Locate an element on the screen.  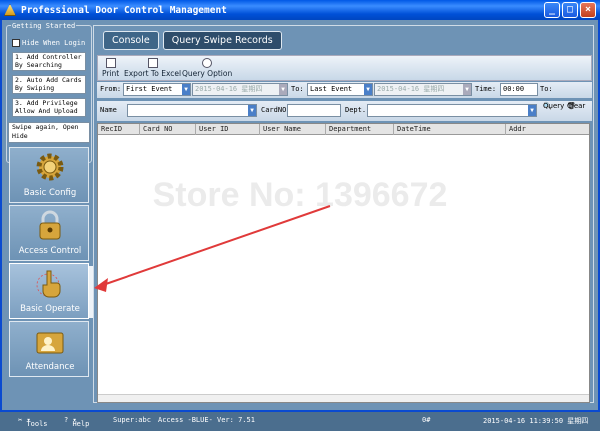
export-excel-button: Export To Excel is located at coordinates (152, 68).